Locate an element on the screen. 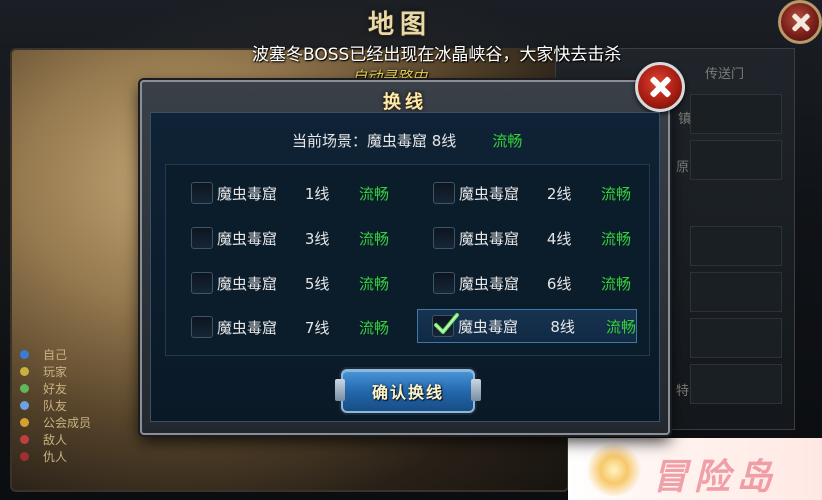  legend-item: 好友 is located at coordinates (55, 388).